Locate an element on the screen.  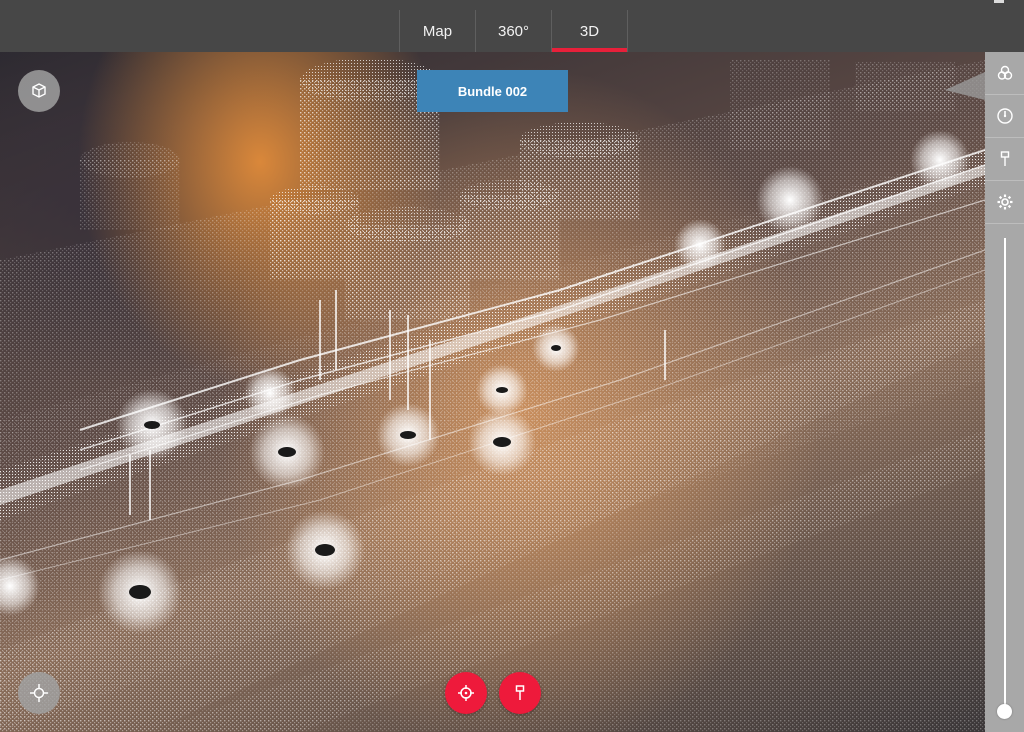
markers-button is located at coordinates (1004, 159).